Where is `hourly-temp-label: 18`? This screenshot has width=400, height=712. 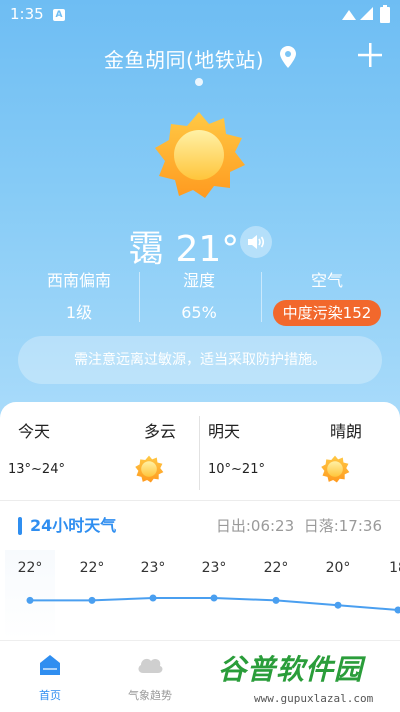
hourly-temp-label: 18 is located at coordinates (394, 568).